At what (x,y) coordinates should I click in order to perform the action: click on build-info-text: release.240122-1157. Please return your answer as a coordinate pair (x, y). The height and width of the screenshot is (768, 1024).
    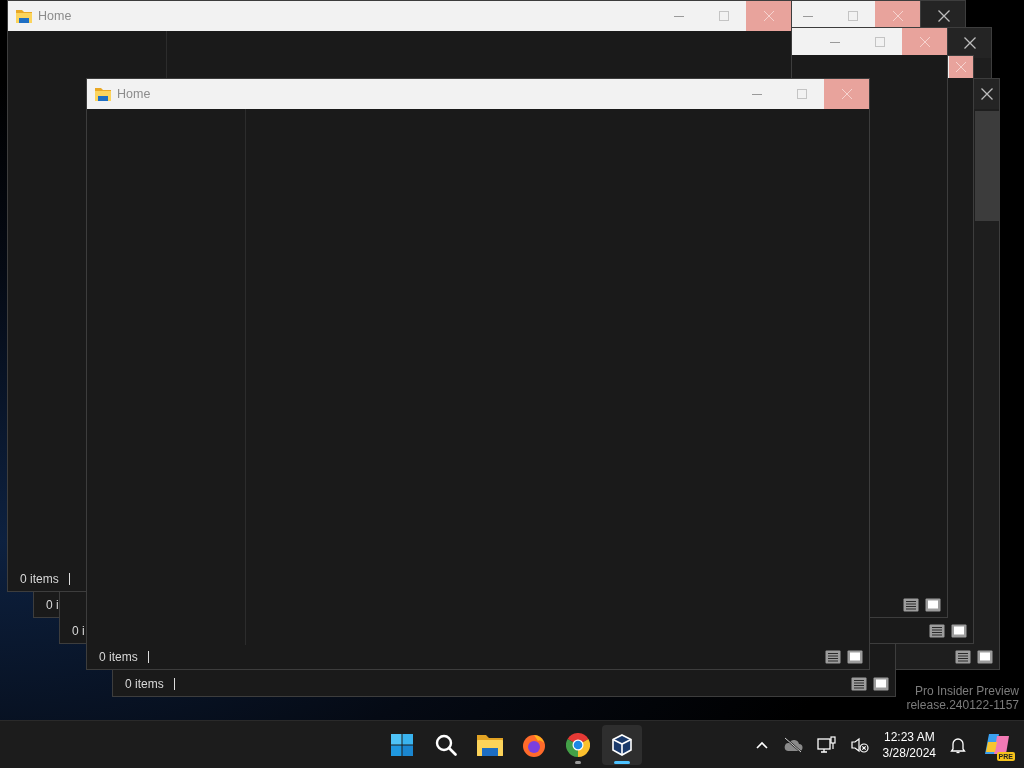
    Looking at the image, I should click on (962, 705).